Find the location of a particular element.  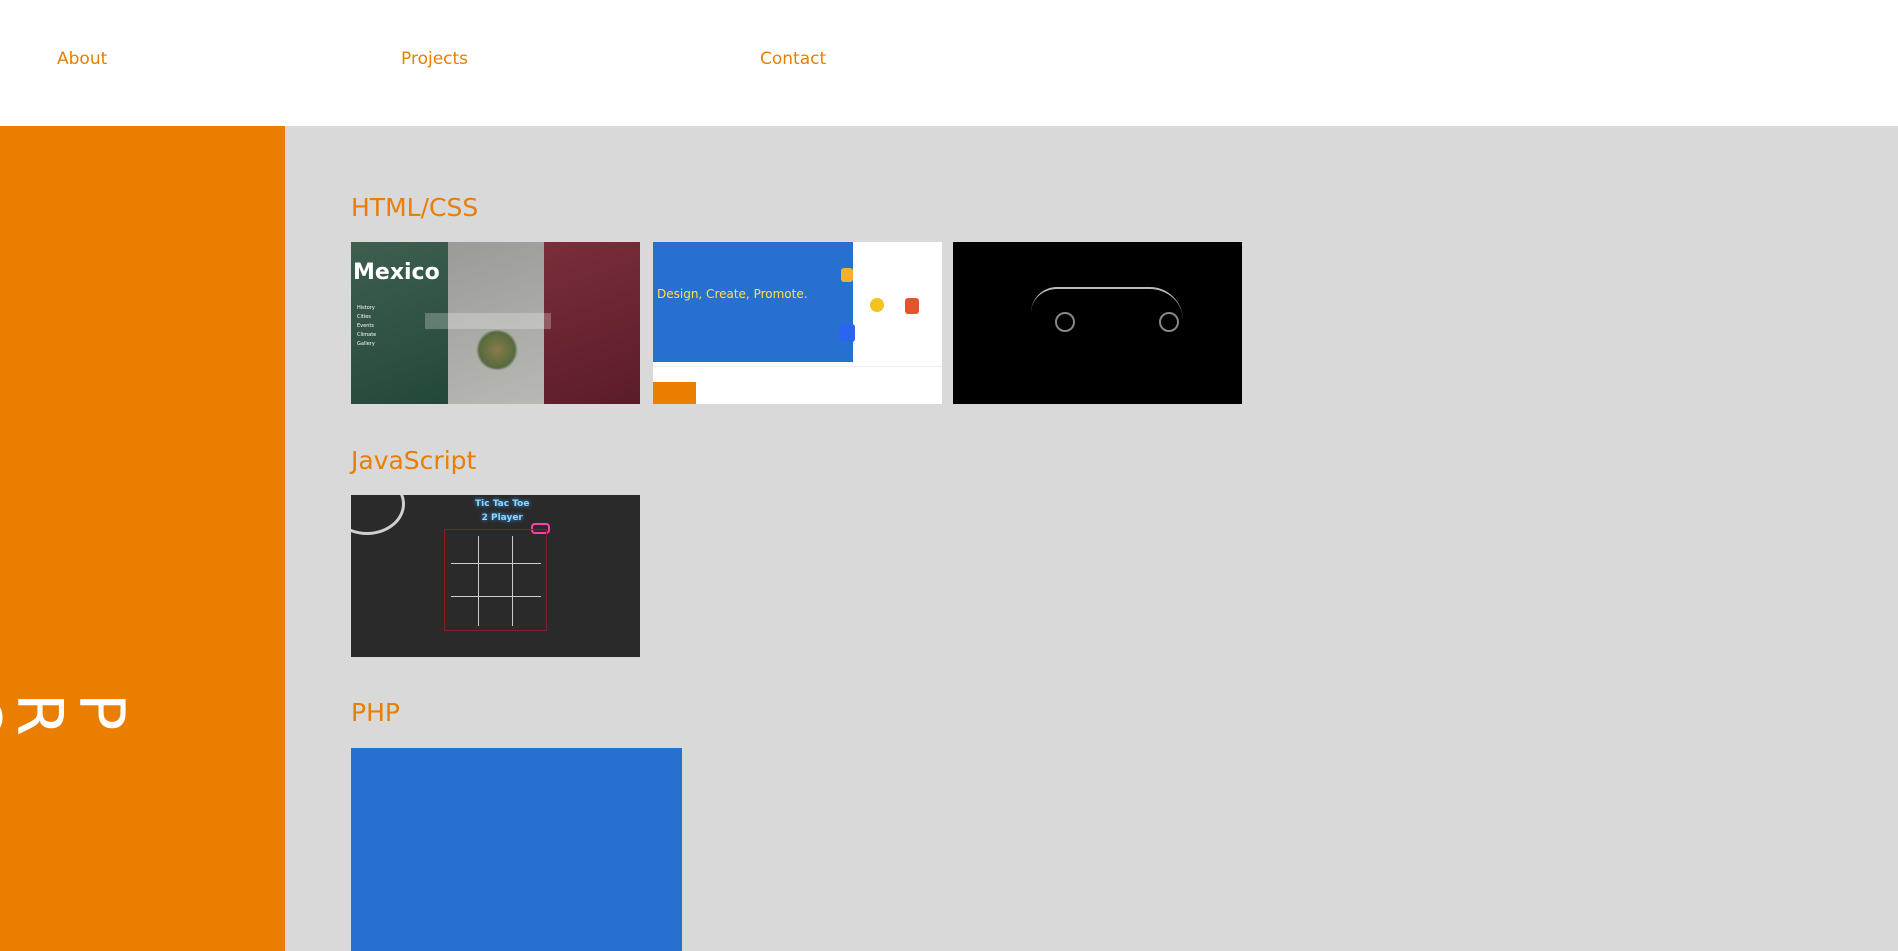

mexico-menu-item: Climate is located at coordinates (367, 335).